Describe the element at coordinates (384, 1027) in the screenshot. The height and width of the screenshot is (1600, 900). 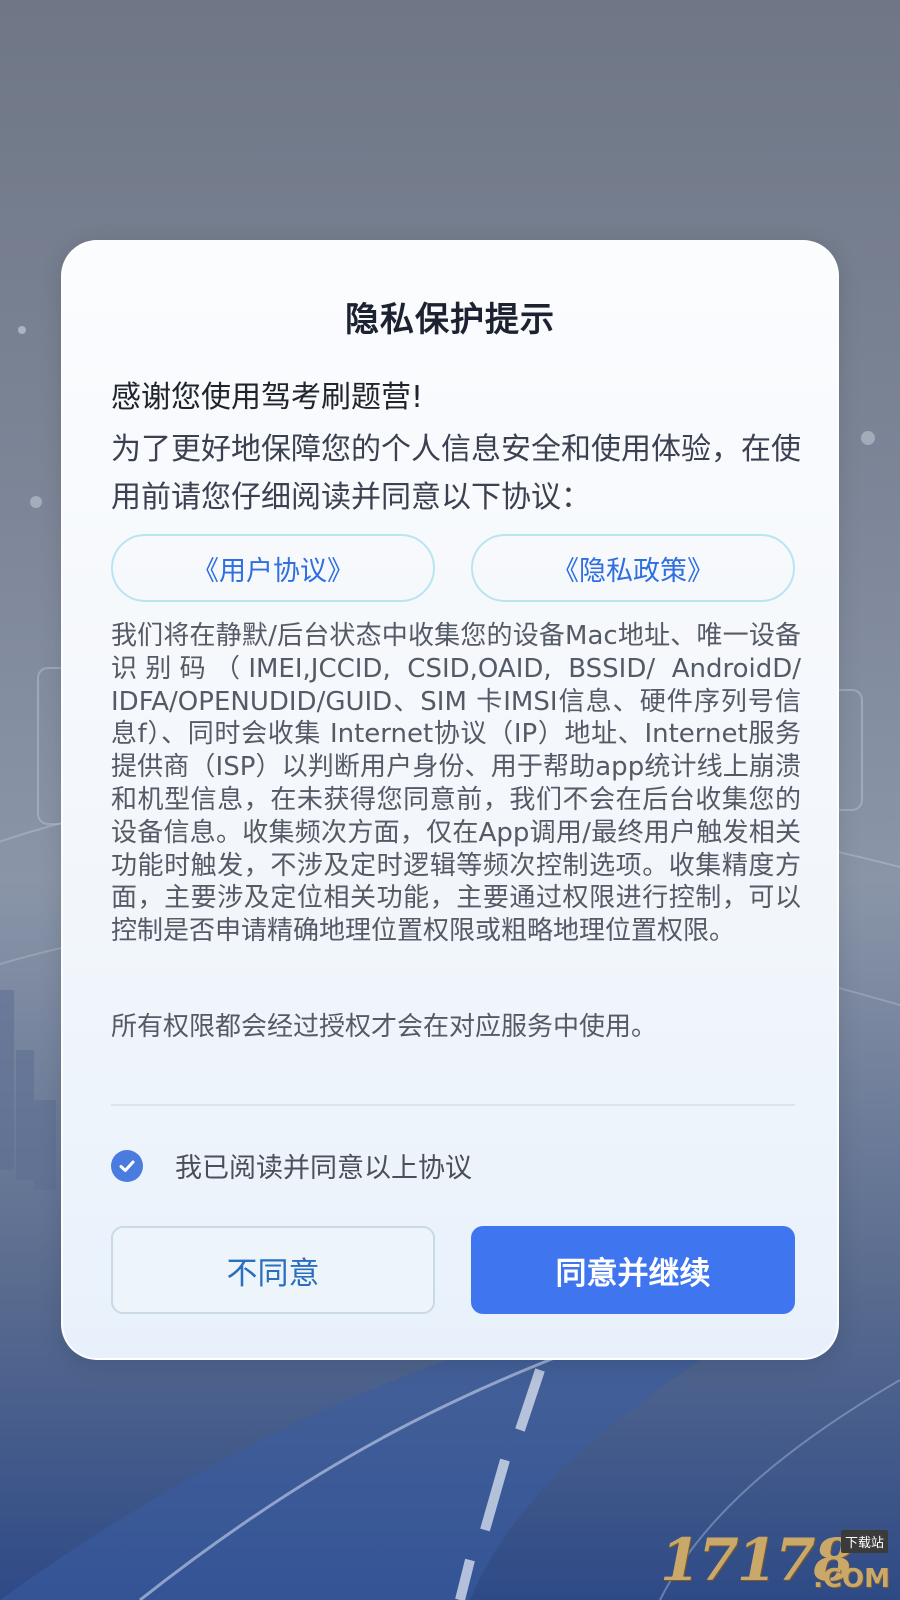
I see `permission-note: 所有权限都会经过授权才会在对应服务中使用。` at that location.